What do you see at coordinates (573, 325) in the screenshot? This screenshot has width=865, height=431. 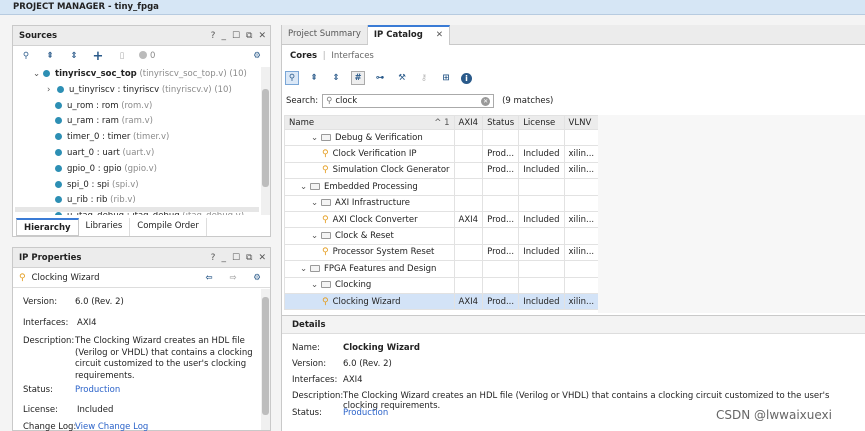 I see `details-header: Details` at bounding box center [573, 325].